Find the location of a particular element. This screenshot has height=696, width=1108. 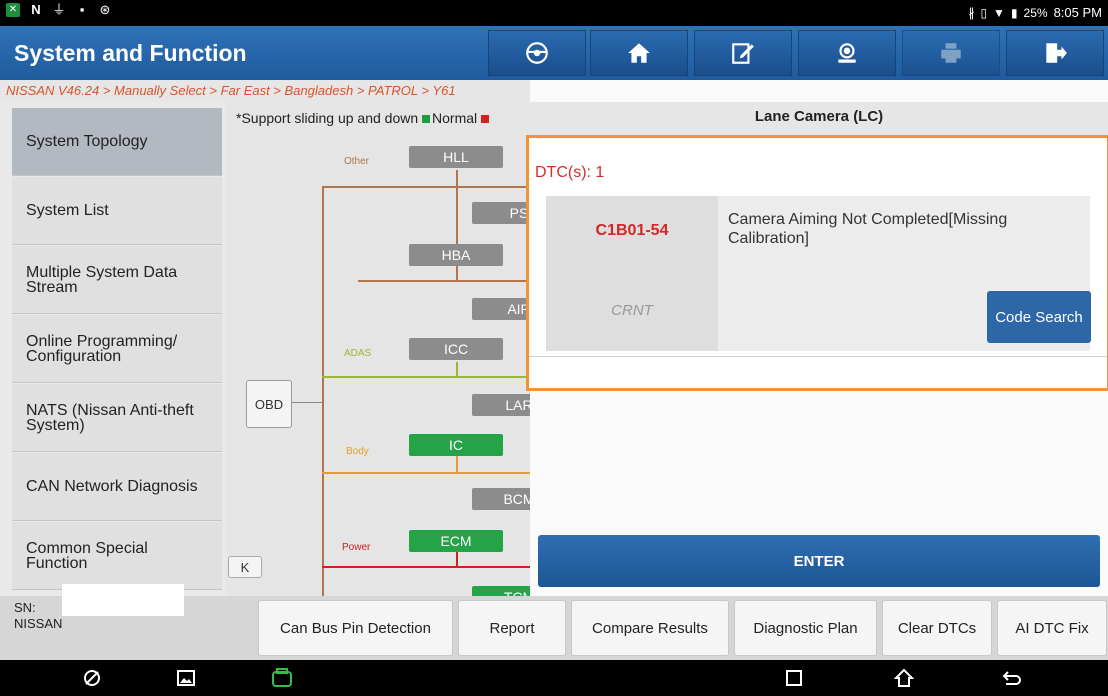

bluetooth-icon: ∦ is located at coordinates (971, 12).